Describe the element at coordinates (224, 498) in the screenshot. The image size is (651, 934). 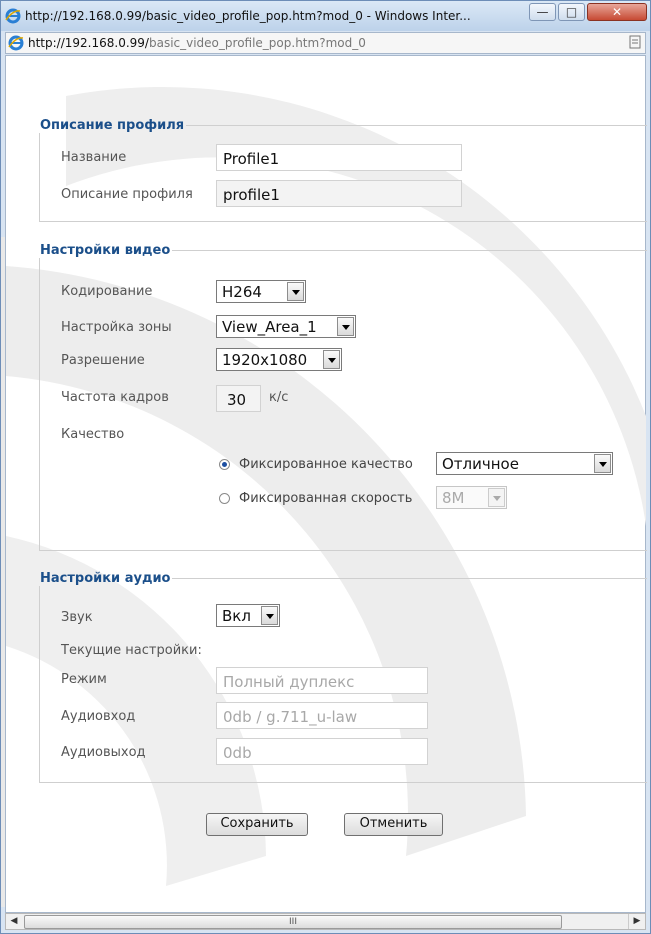
I see `fixed-bitrate-radio` at that location.